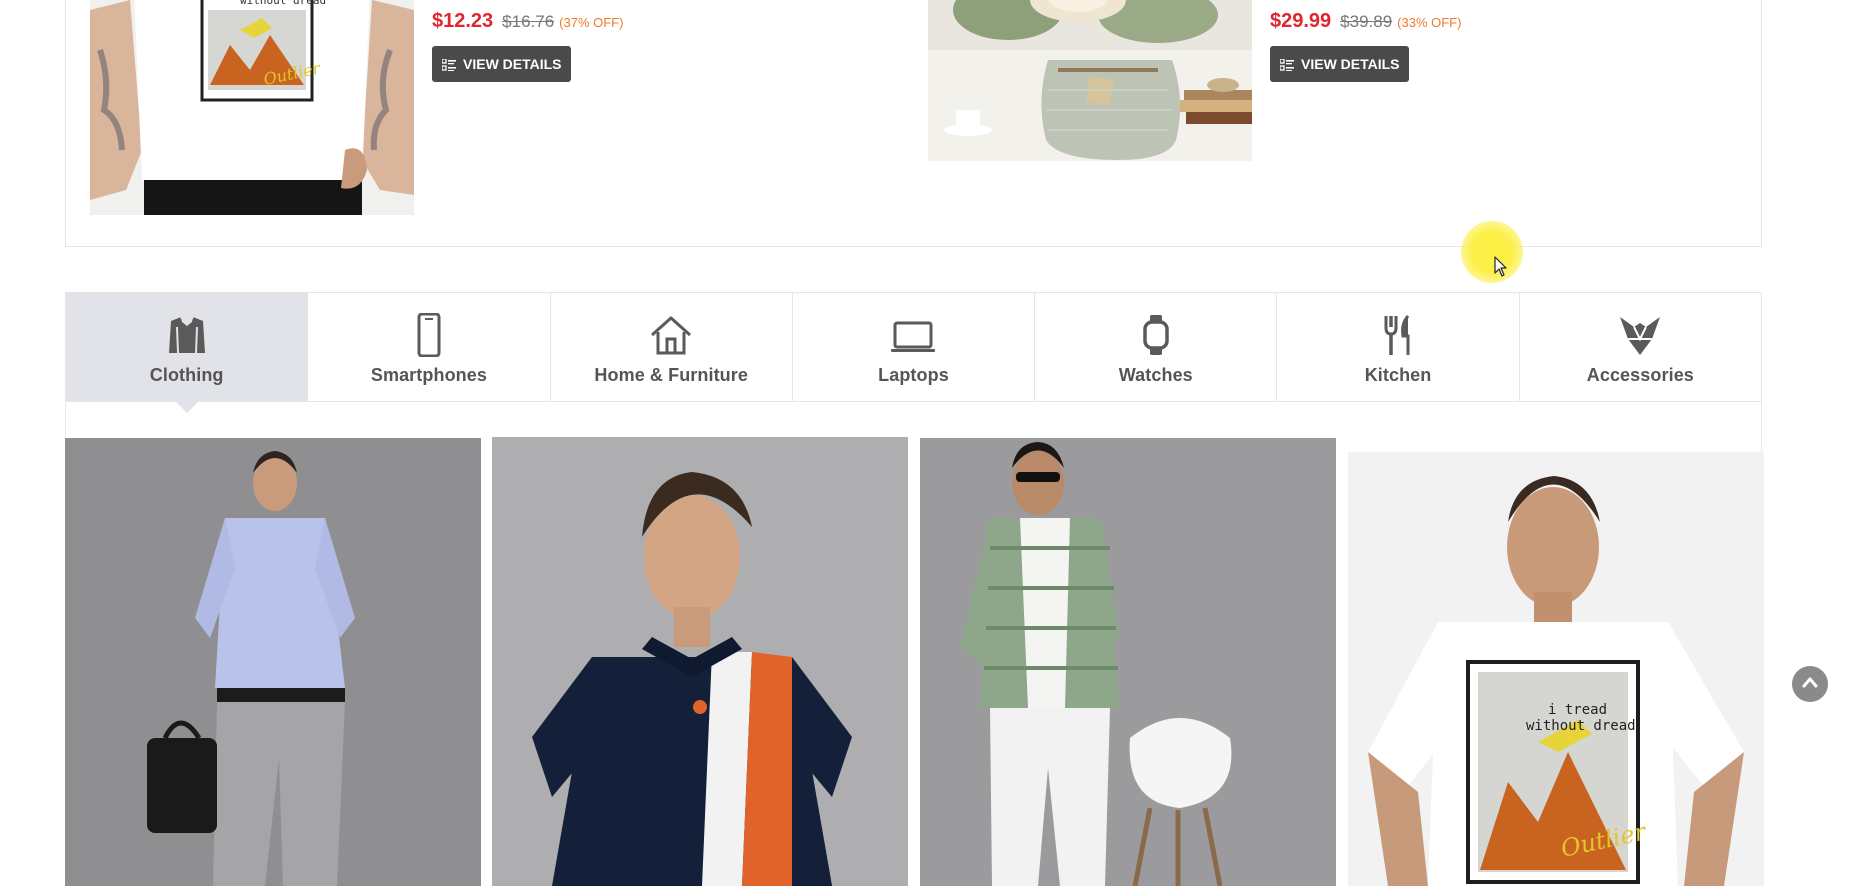 This screenshot has width=1862, height=886. I want to click on tab-label: Kitchen, so click(1398, 375).